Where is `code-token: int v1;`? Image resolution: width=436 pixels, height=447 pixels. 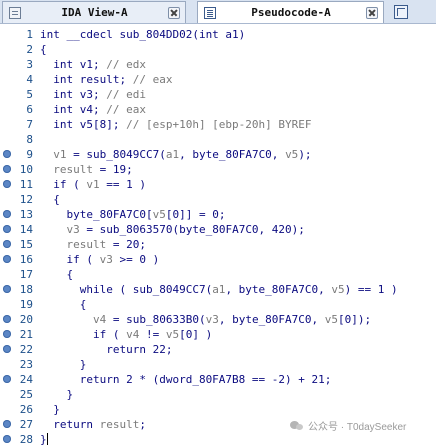
code-token: int v1; is located at coordinates (73, 64).